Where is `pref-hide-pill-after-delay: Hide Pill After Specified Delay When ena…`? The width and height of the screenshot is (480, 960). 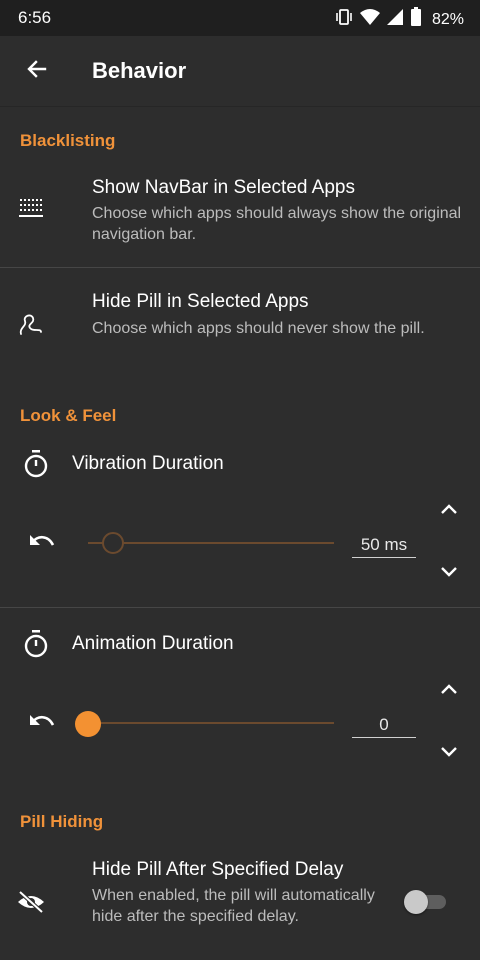 pref-hide-pill-after-delay: Hide Pill After Specified Delay When ena… is located at coordinates (240, 904).